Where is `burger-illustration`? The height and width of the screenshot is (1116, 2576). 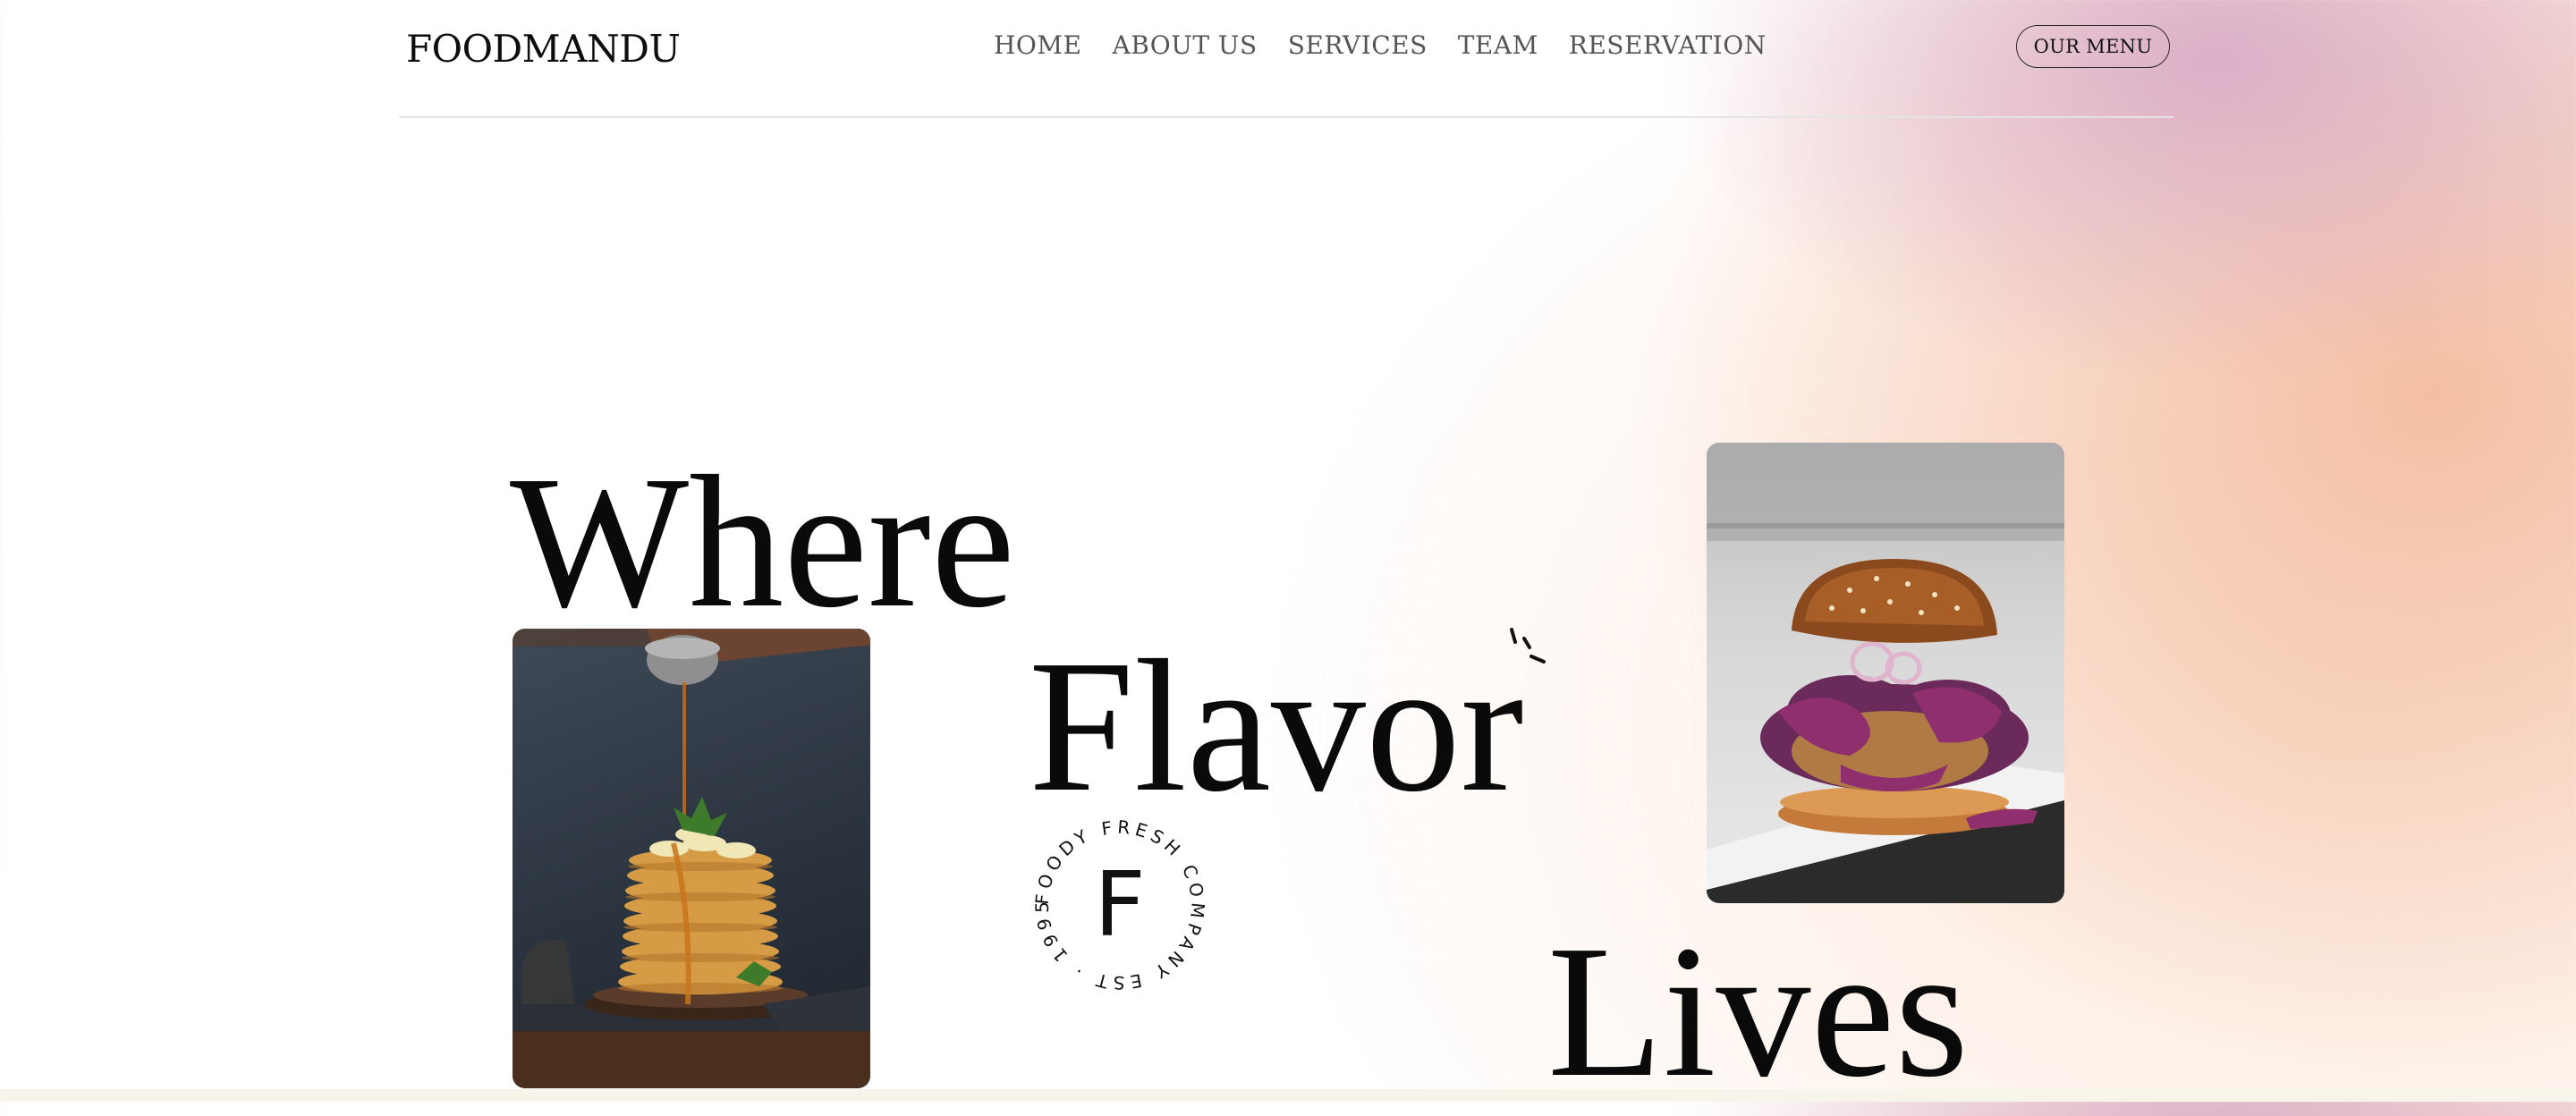 burger-illustration is located at coordinates (1885, 673).